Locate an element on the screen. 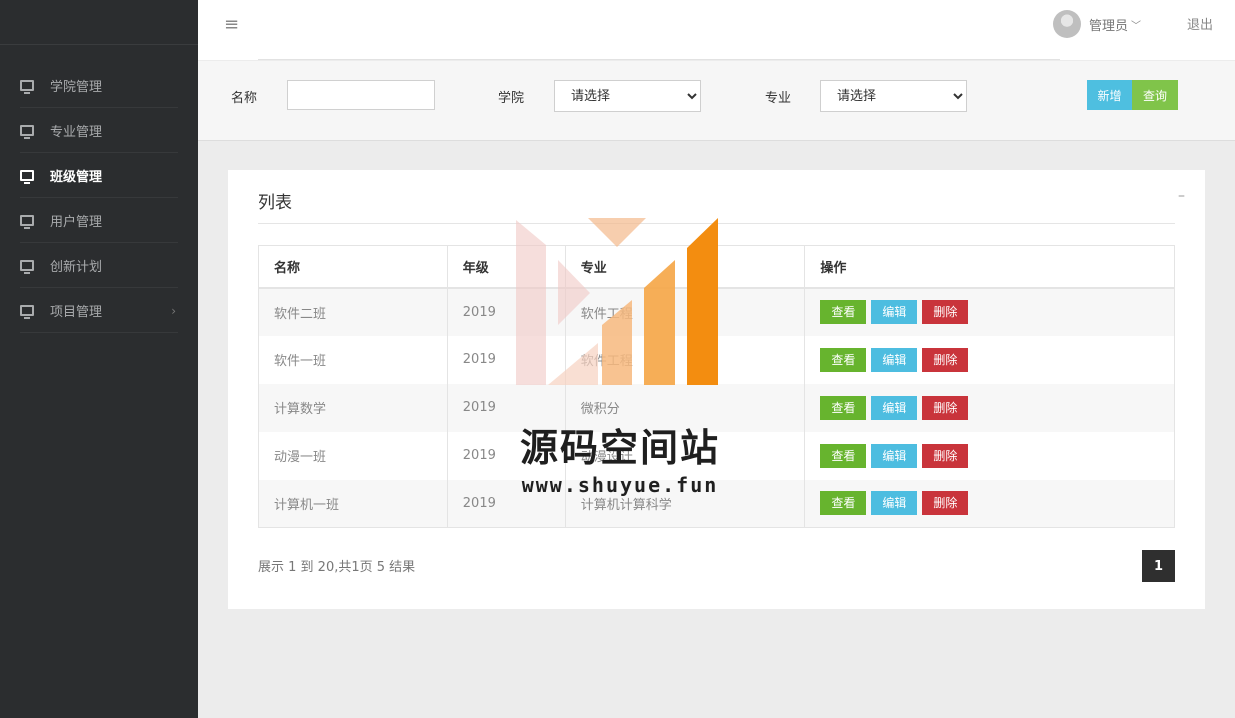 Image resolution: width=1235 pixels, height=718 pixels. user-menu: 管理员 ﹀ is located at coordinates (1097, 24).